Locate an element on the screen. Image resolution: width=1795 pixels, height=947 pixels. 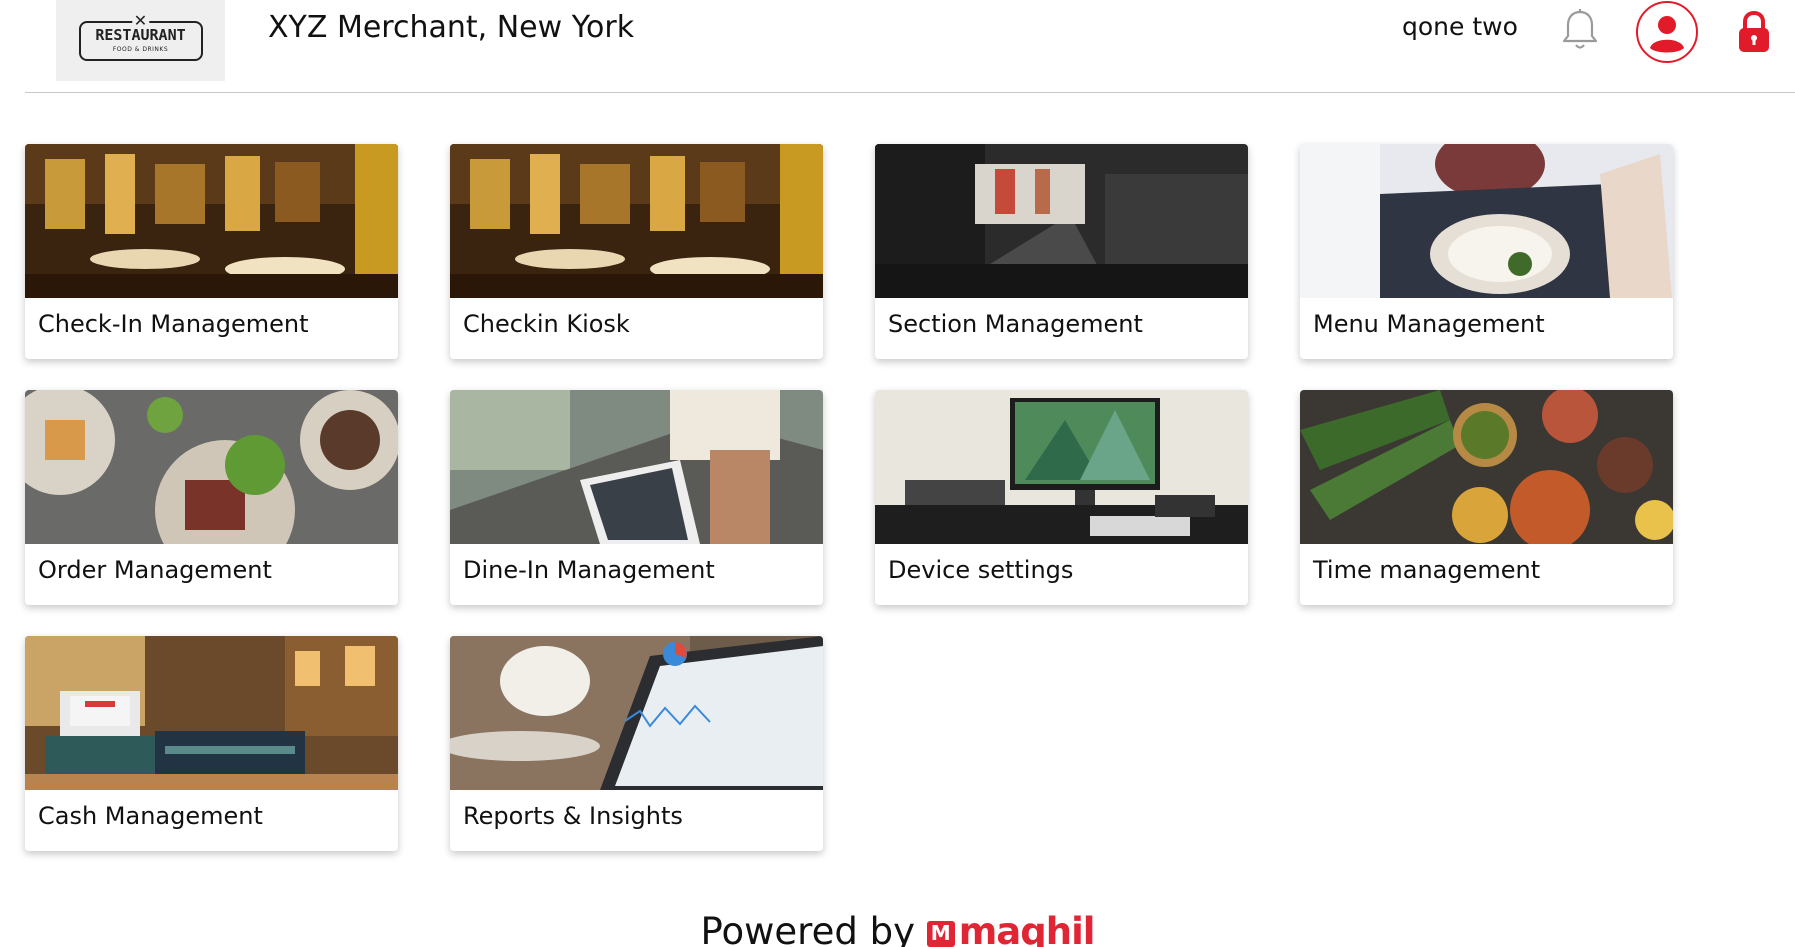
tile-check-in-management: Check-In Management is located at coordinates (211, 251).